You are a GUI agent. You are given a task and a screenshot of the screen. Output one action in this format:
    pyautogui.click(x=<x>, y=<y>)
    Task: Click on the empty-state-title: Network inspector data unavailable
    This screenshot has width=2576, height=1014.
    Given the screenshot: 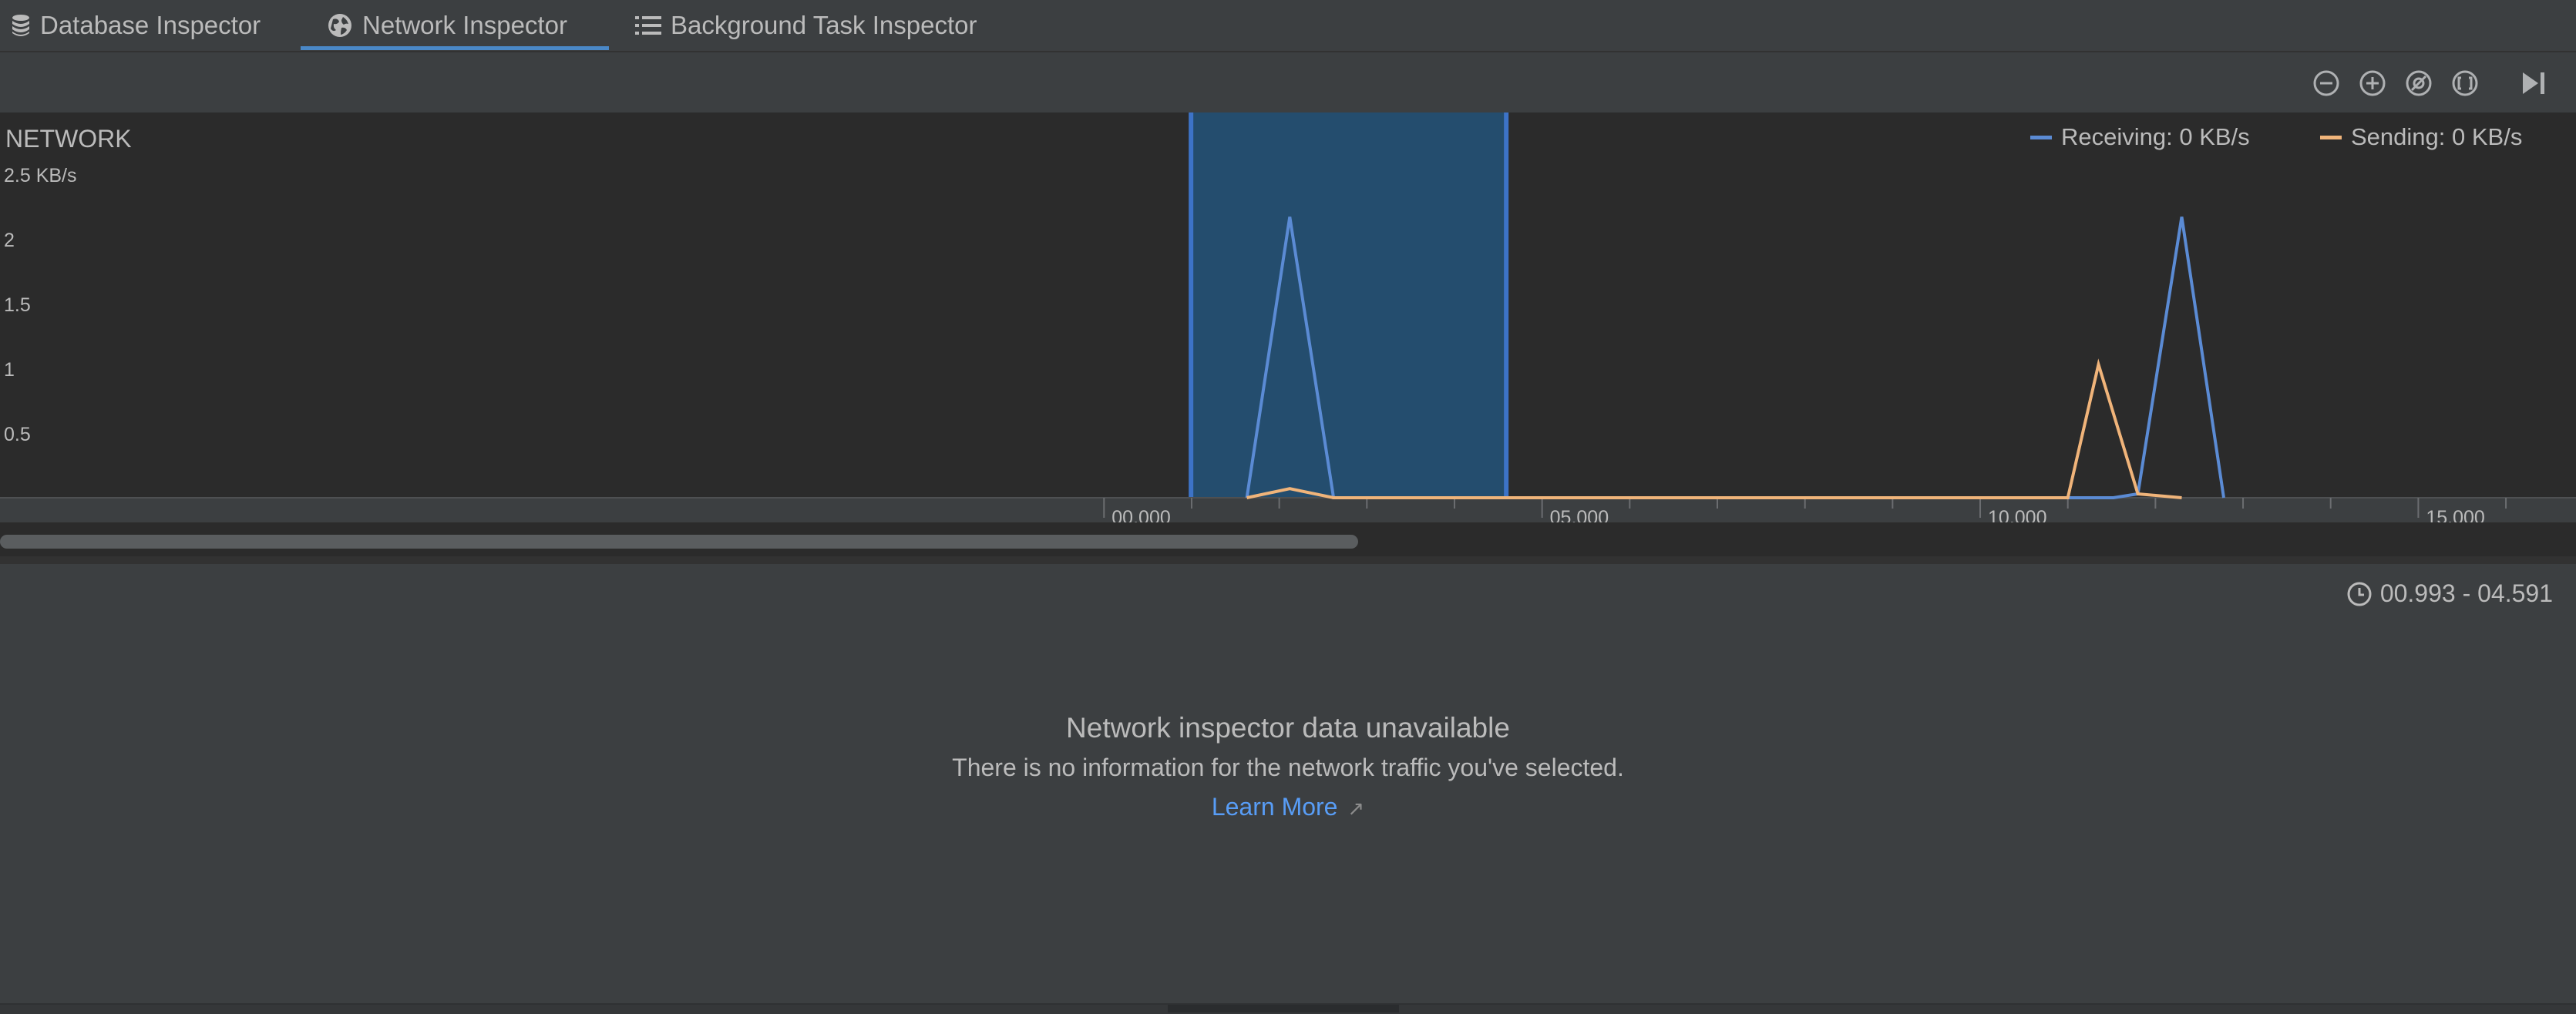 What is the action you would take?
    pyautogui.click(x=1288, y=728)
    